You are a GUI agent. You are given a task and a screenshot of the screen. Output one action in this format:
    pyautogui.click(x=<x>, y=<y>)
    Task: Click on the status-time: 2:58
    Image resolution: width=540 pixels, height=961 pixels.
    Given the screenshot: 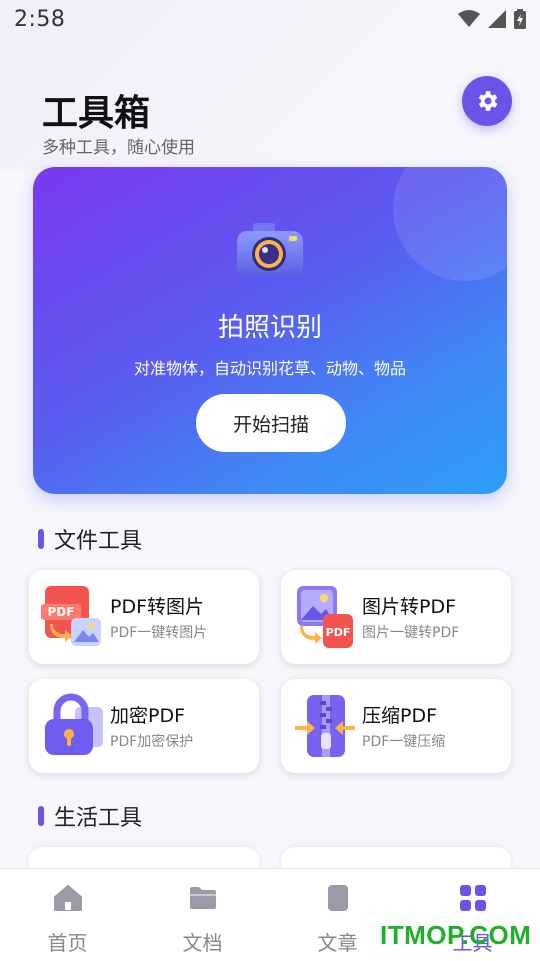 What is the action you would take?
    pyautogui.click(x=40, y=19)
    